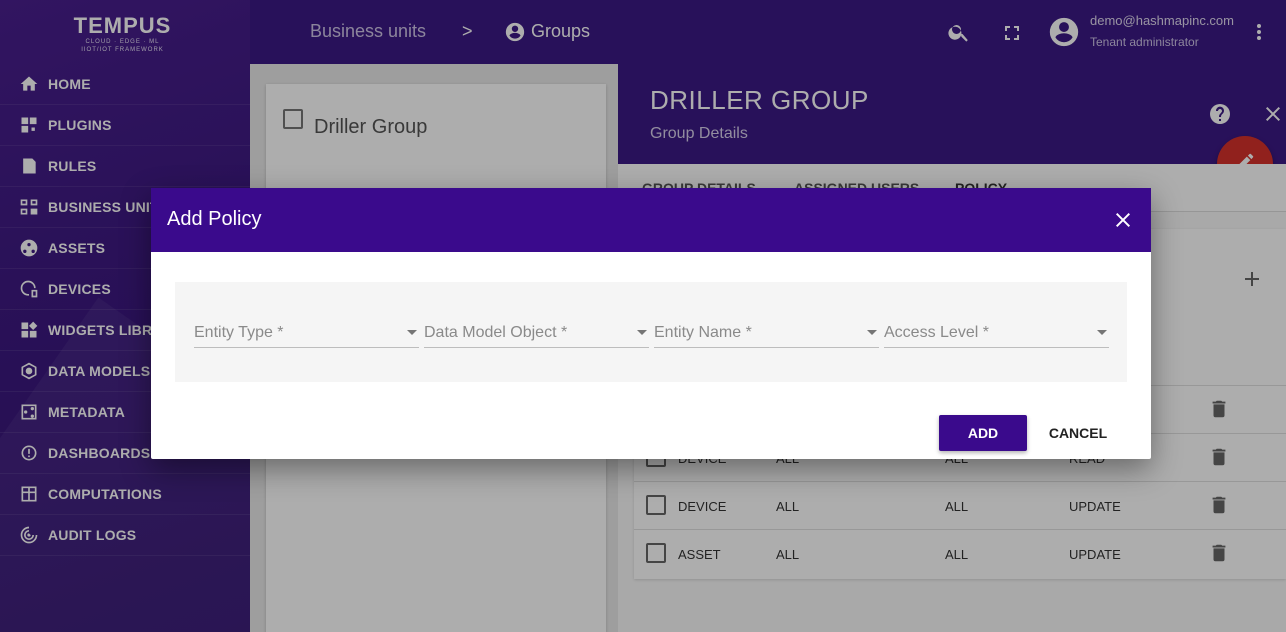 This screenshot has width=1286, height=632. I want to click on cancel-button: CANCEL, so click(1078, 433).